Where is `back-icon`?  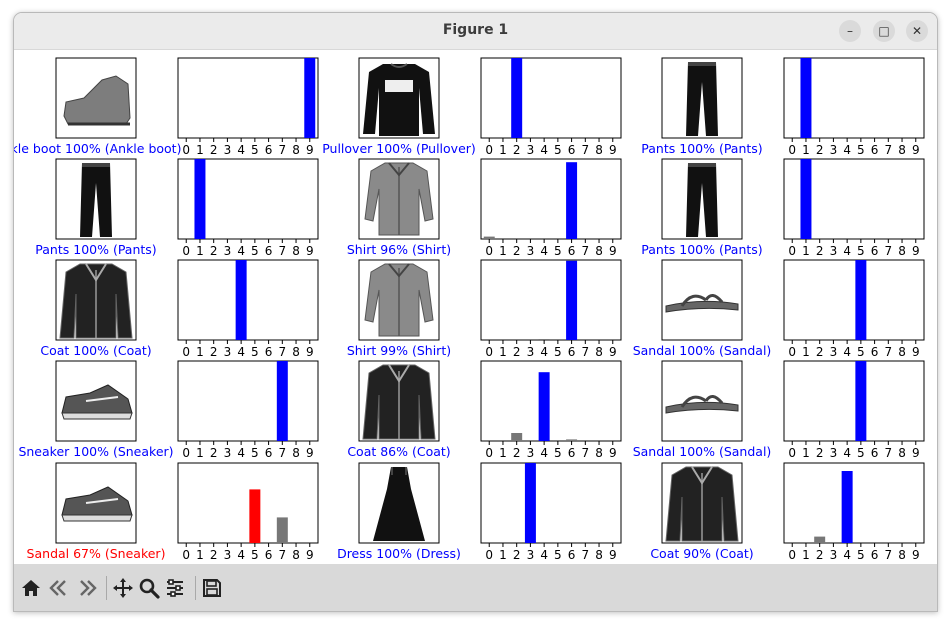
back-icon is located at coordinates (59, 588).